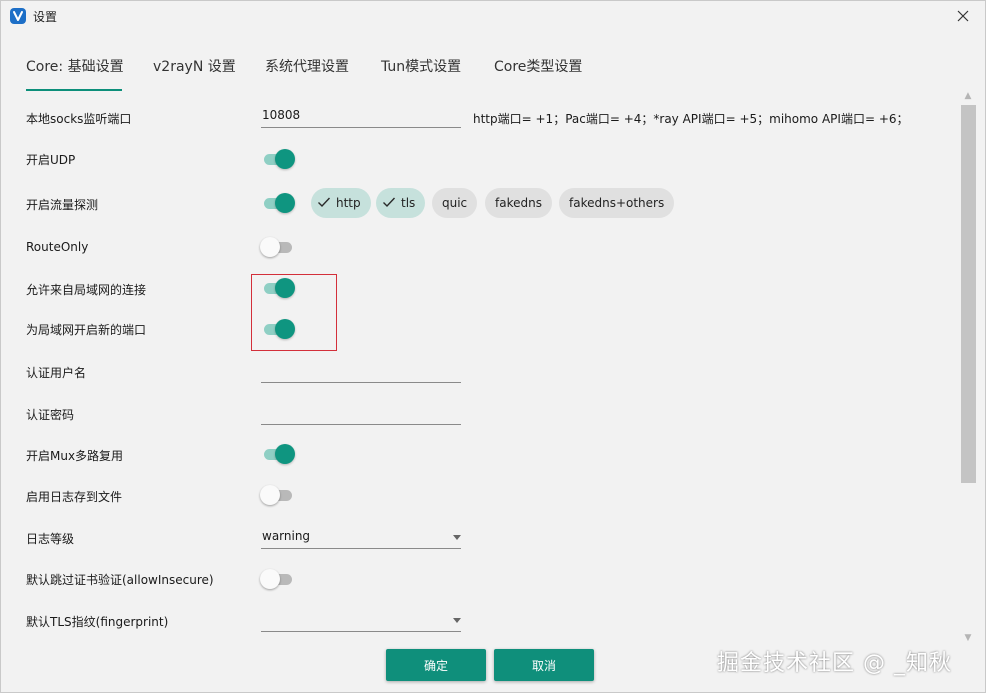 The width and height of the screenshot is (986, 693). I want to click on tab-label: Tun模式设置, so click(421, 67).